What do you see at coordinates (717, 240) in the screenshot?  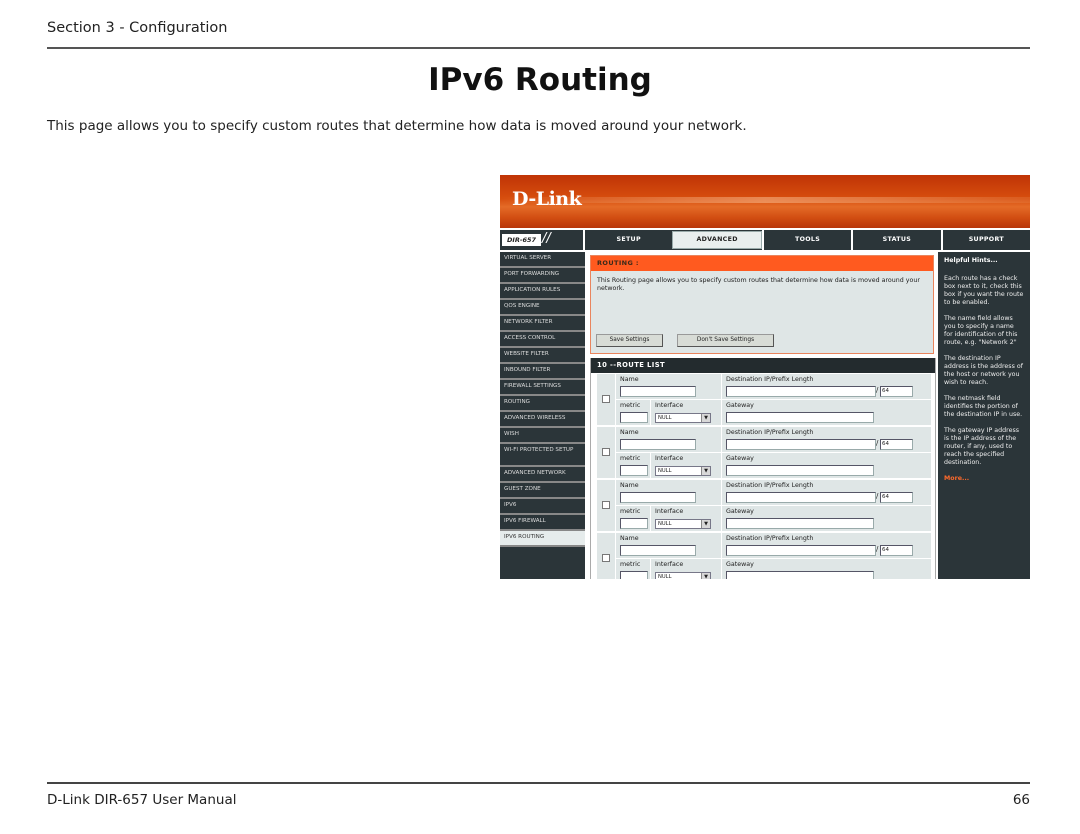 I see `tab-advanced: ADVANCED` at bounding box center [717, 240].